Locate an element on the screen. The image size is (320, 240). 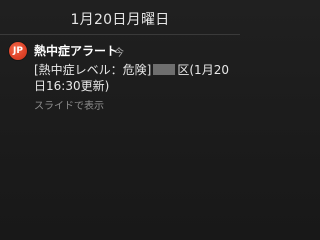
app-logo-icon: JP is located at coordinates (18, 51).